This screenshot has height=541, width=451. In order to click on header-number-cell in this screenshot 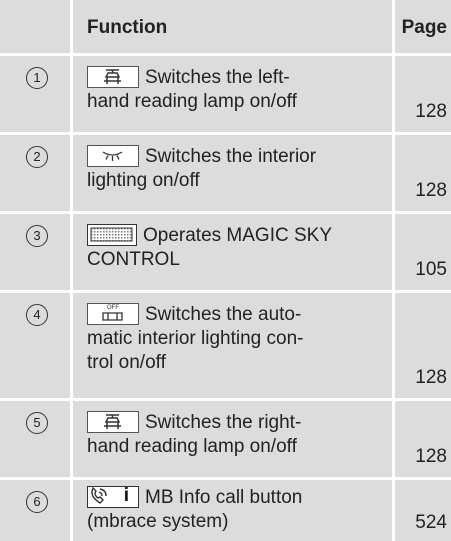, I will do `click(36, 26)`.